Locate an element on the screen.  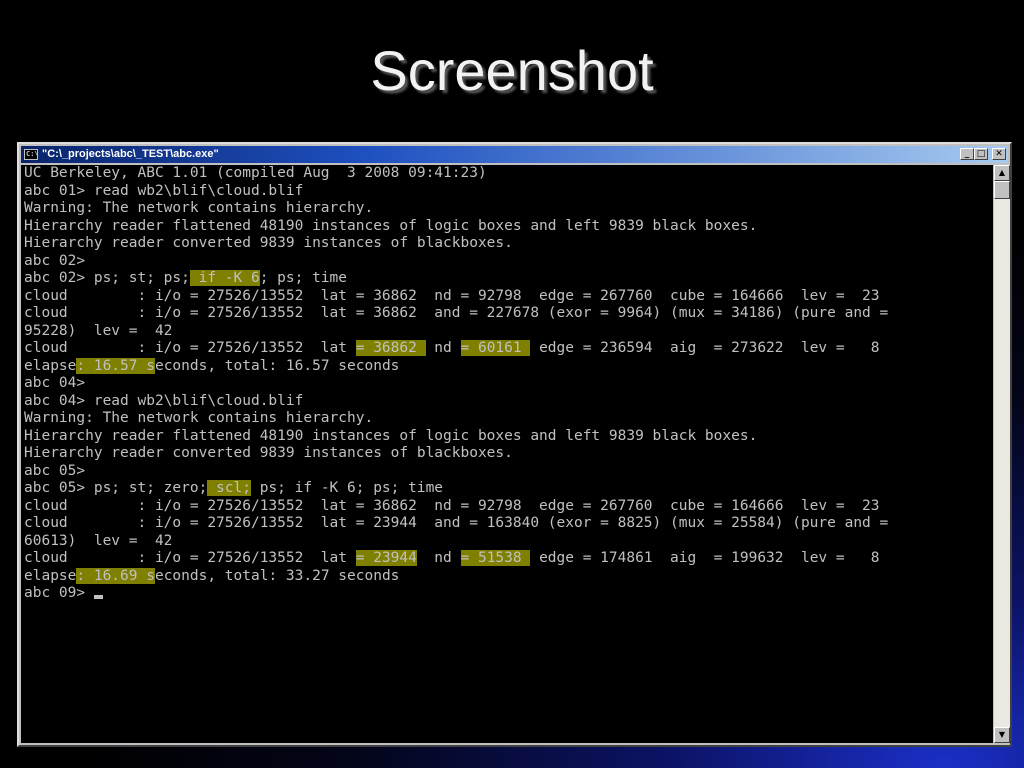
vertical-scrollbar: ▲ ▼ is located at coordinates (1002, 454).